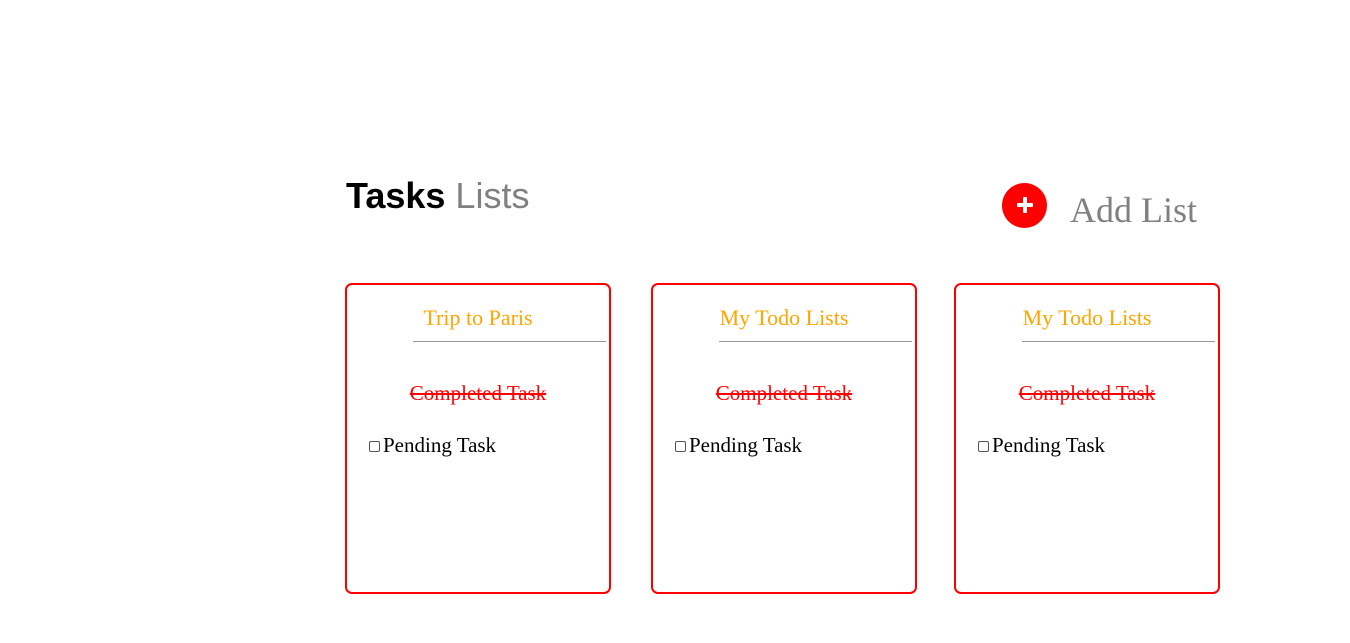 The image size is (1350, 643). What do you see at coordinates (1134, 210) in the screenshot?
I see `add-list-label: Add List` at bounding box center [1134, 210].